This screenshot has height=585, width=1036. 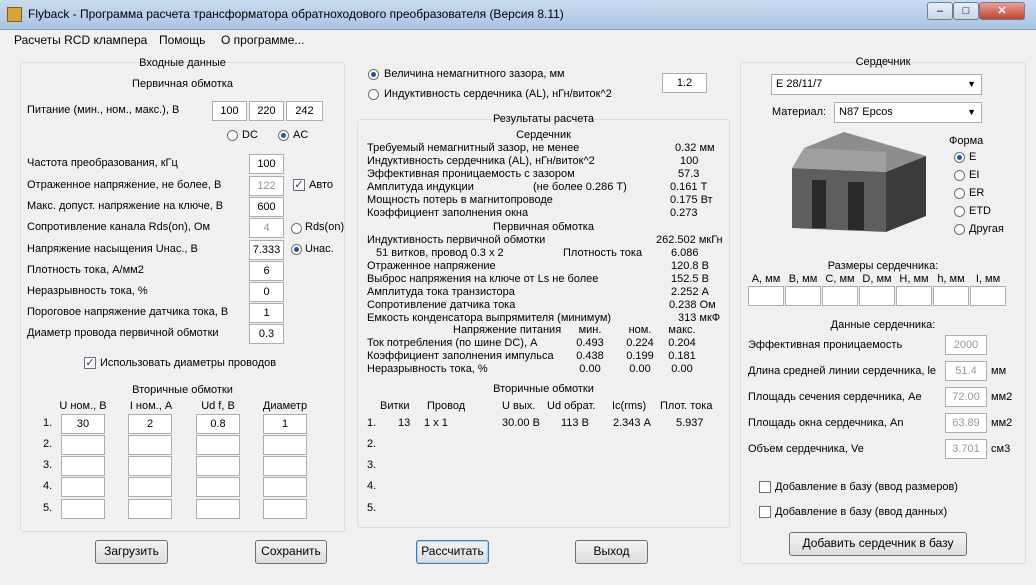 I want to click on core-data-label: Объем сердечника, Ve, so click(x=806, y=449).